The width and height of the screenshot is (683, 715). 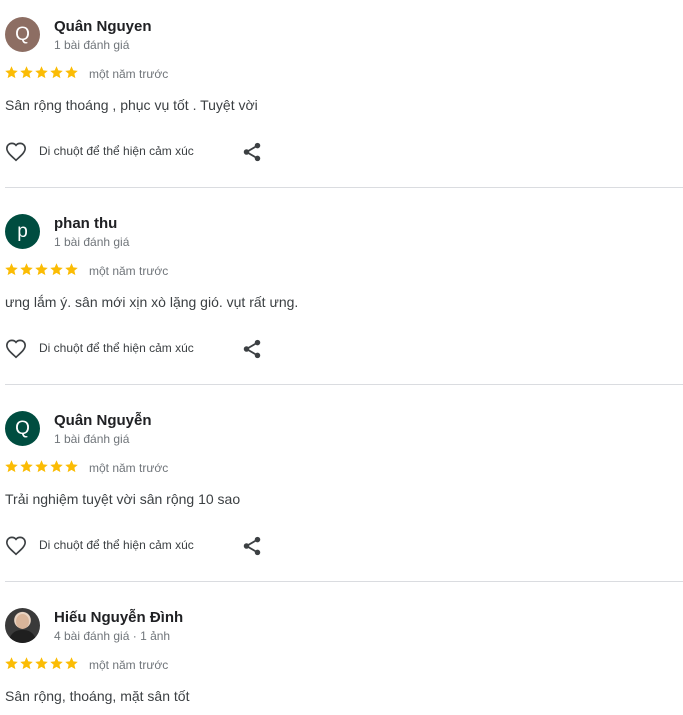 What do you see at coordinates (118, 617) in the screenshot?
I see `reviewer-name: Hiếu Nguyễn Đình` at bounding box center [118, 617].